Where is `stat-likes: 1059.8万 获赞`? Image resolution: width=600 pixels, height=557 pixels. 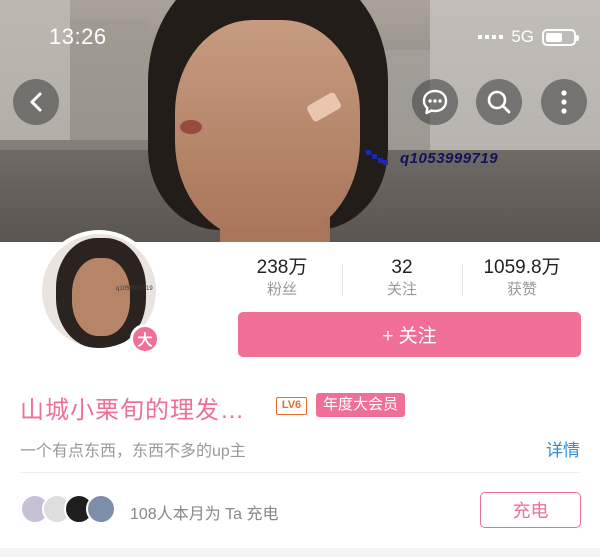
stat-likes: 1059.8万 获赞 is located at coordinates (522, 280).